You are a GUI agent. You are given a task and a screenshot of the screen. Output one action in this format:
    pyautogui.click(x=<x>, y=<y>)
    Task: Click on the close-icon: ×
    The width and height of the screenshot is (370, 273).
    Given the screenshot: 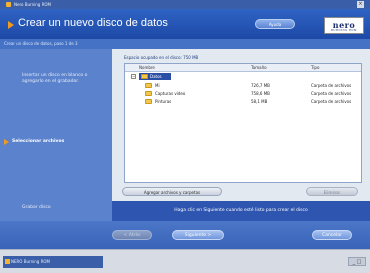 What is the action you would take?
    pyautogui.click(x=360, y=4)
    